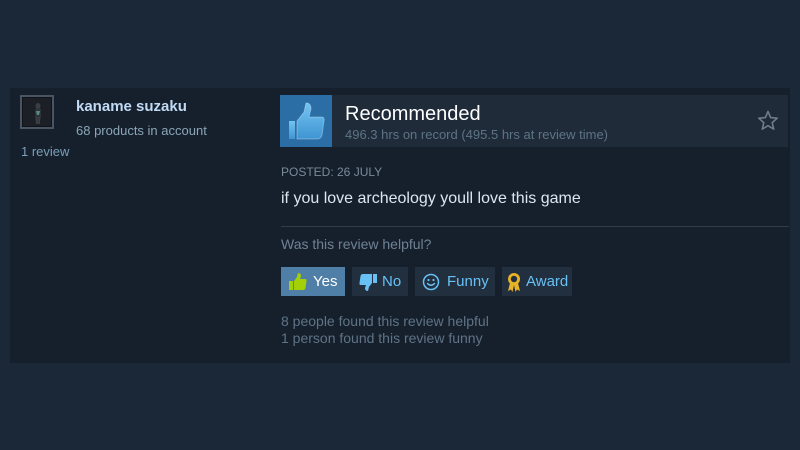 The height and width of the screenshot is (450, 800). I want to click on posted-date: POSTED: 26 JULY, so click(332, 172).